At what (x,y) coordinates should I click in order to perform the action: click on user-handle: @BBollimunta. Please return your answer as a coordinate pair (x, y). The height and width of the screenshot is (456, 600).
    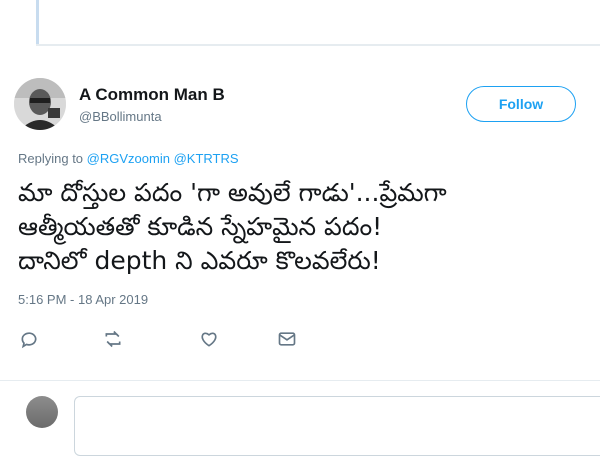
    Looking at the image, I should click on (120, 116).